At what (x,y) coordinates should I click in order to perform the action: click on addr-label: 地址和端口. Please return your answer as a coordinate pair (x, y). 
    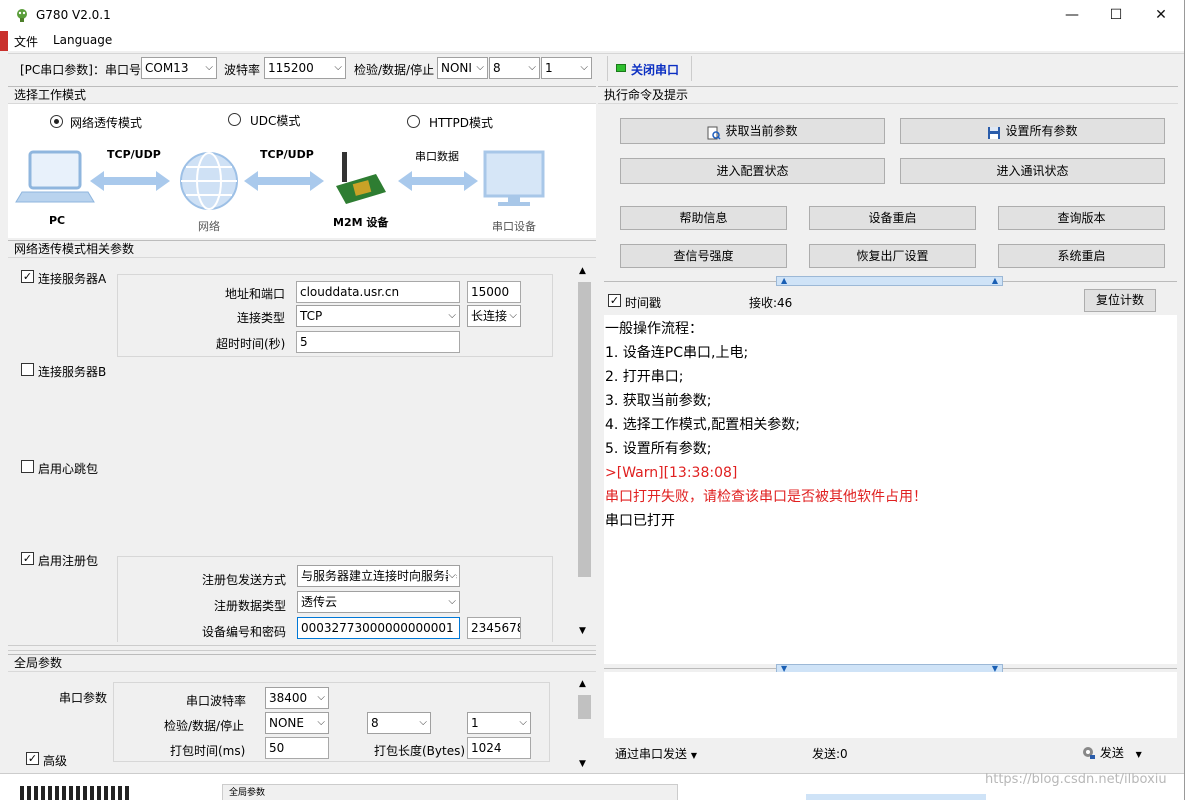
    Looking at the image, I should click on (255, 294).